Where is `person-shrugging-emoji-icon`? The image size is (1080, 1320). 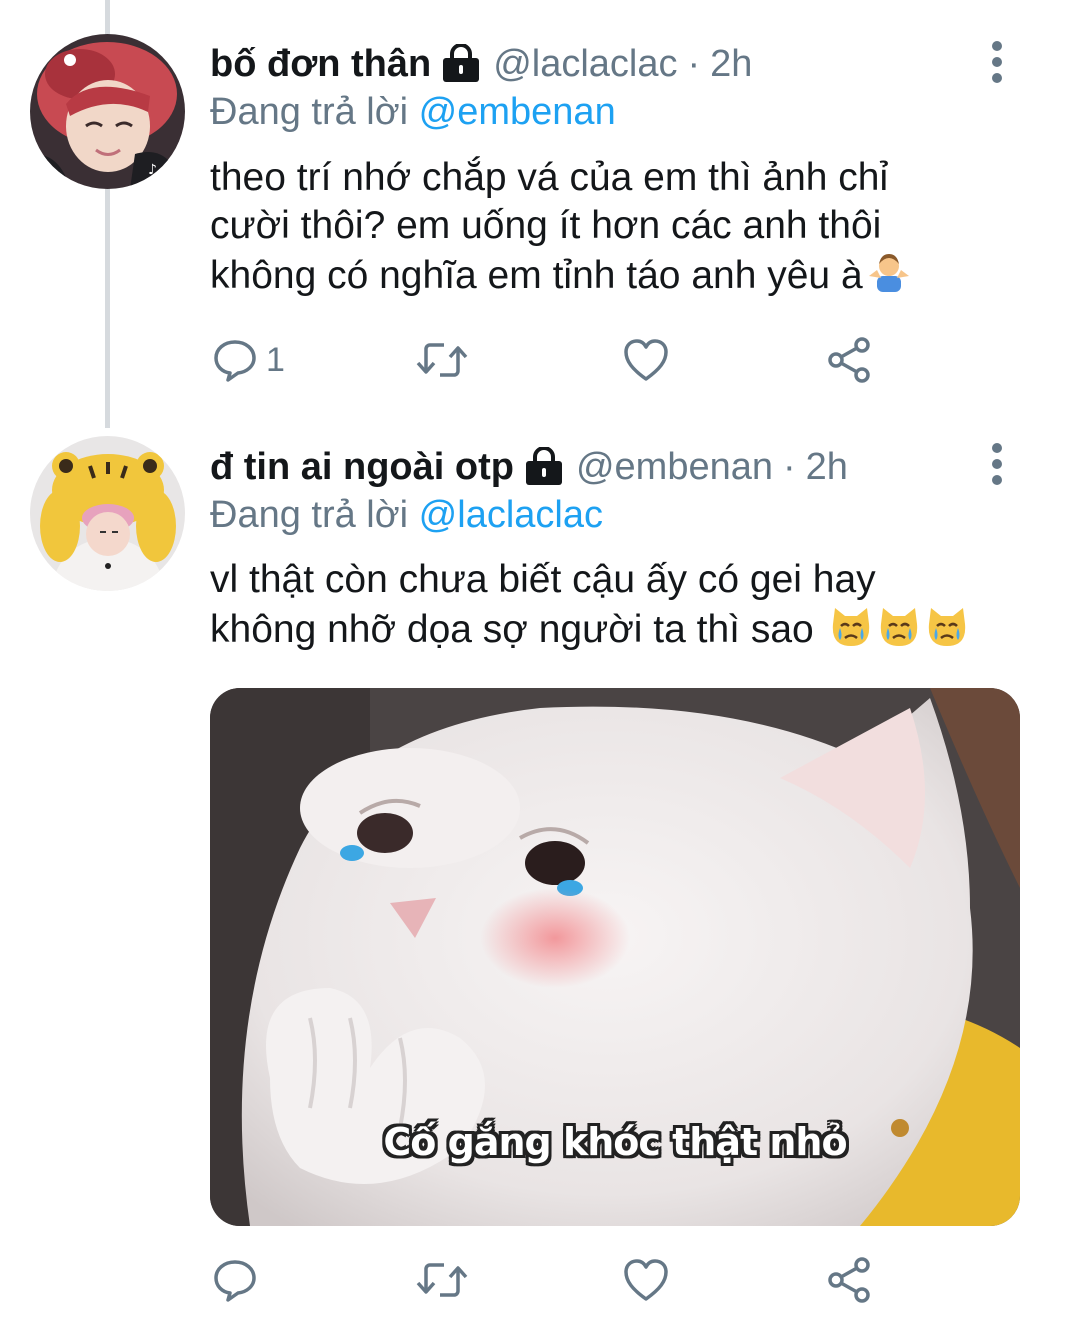 person-shrugging-emoji-icon is located at coordinates (889, 272).